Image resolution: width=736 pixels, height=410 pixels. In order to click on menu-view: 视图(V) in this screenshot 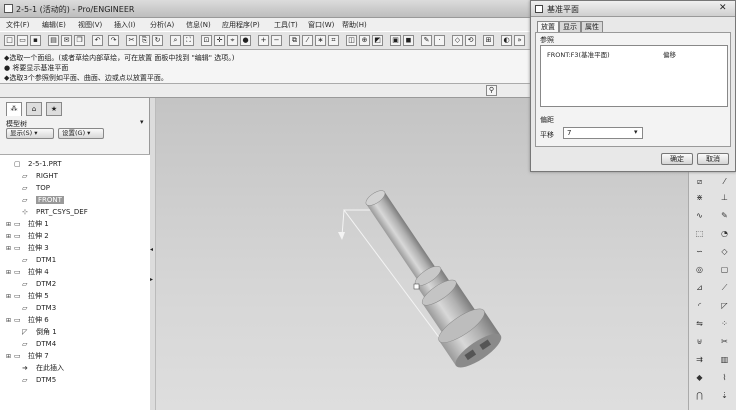, I will do `click(90, 25)`.